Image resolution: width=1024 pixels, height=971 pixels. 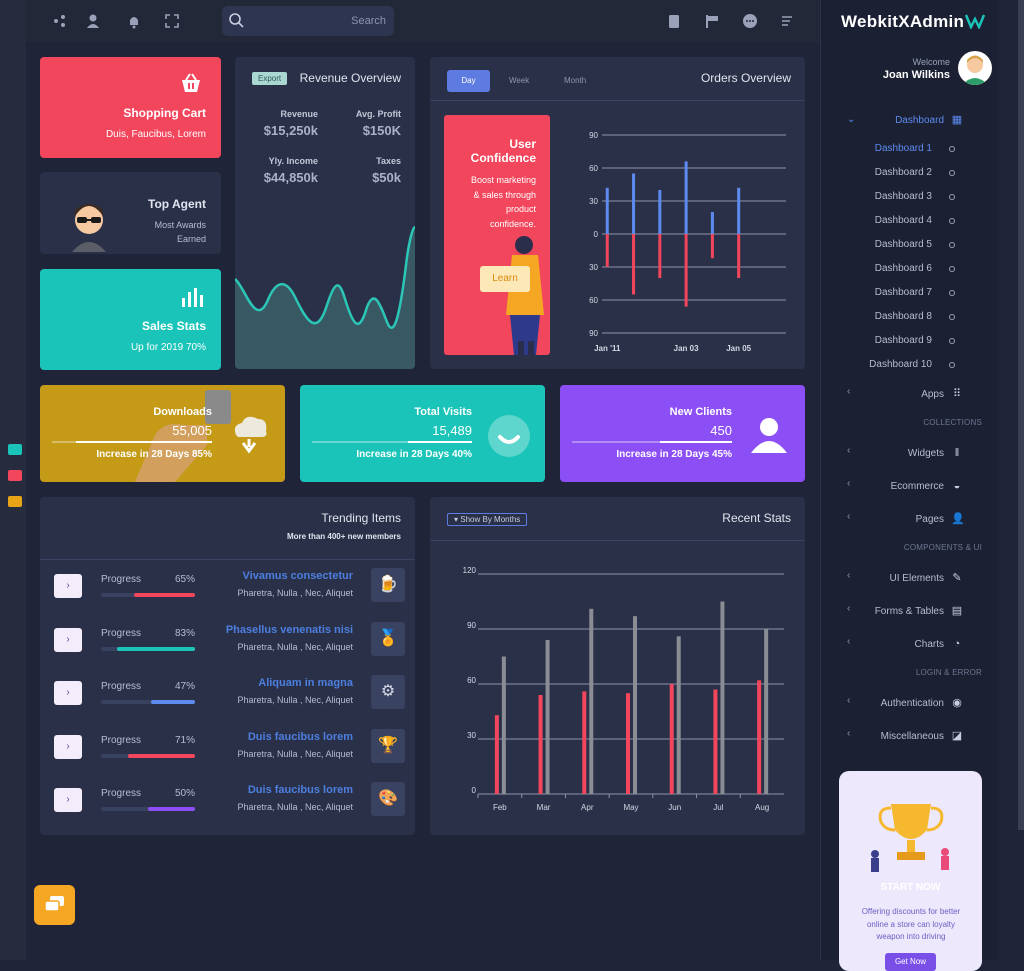 I want to click on tab-week: Week, so click(x=519, y=80).